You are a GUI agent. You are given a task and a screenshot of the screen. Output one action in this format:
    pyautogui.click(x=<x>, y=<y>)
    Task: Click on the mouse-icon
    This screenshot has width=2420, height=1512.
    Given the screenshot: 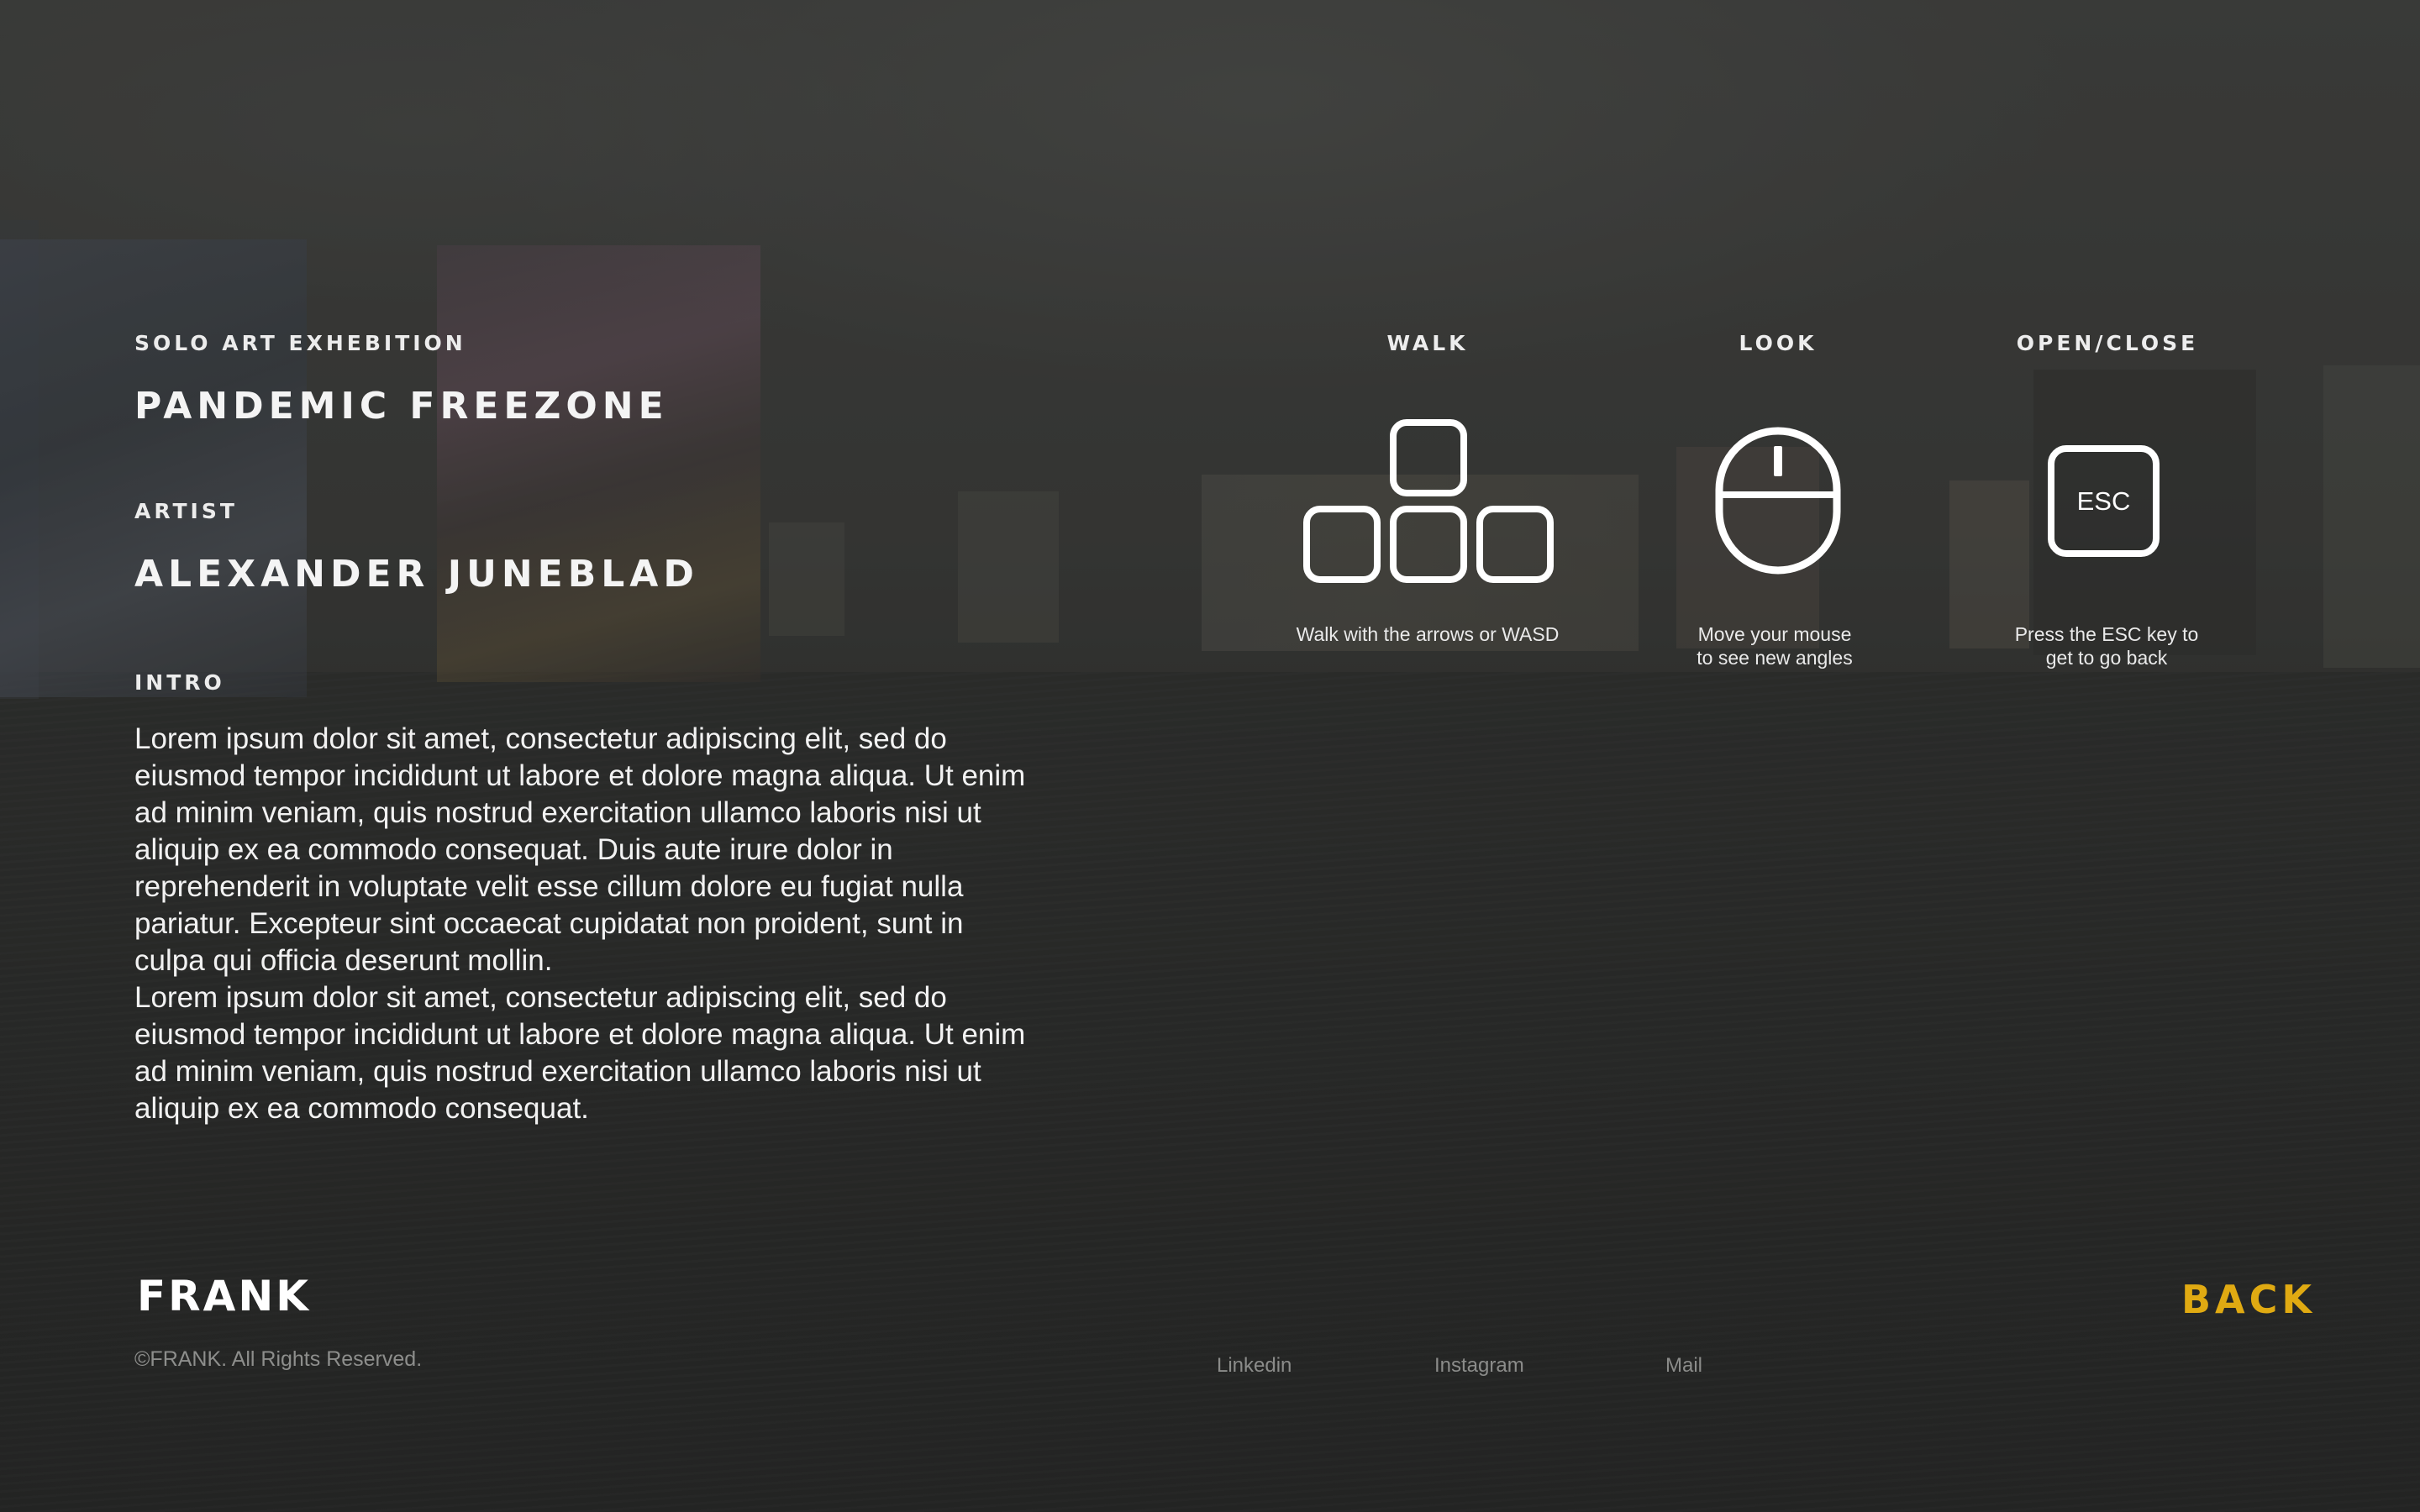 What is the action you would take?
    pyautogui.click(x=1778, y=501)
    